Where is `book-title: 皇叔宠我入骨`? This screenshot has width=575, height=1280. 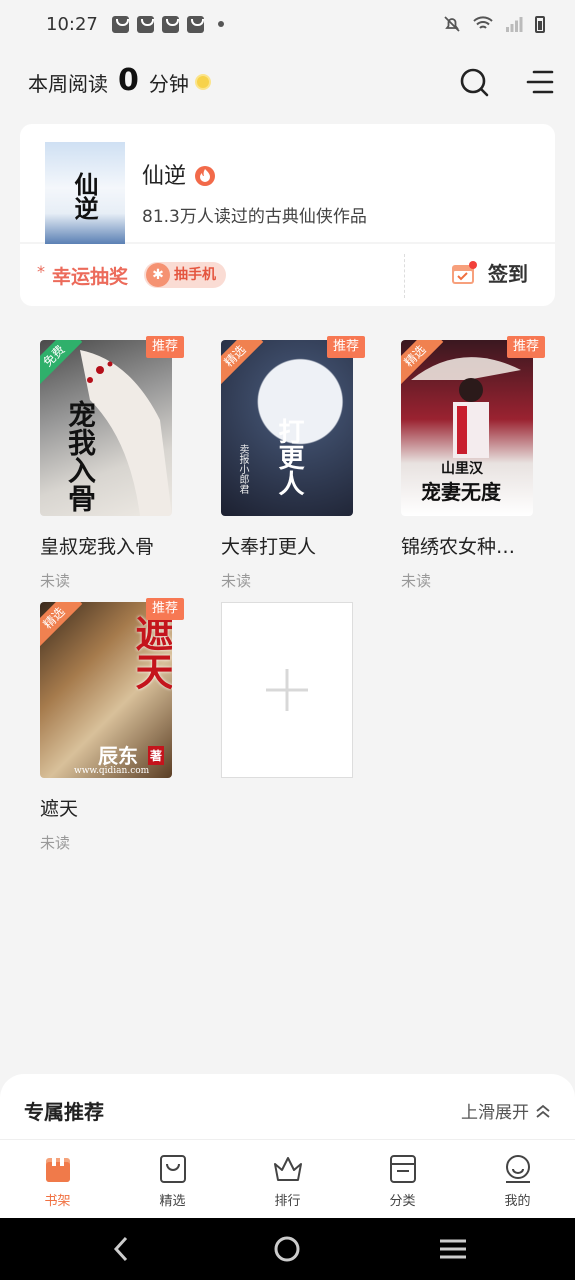
book-title: 皇叔宠我入骨 is located at coordinates (97, 547).